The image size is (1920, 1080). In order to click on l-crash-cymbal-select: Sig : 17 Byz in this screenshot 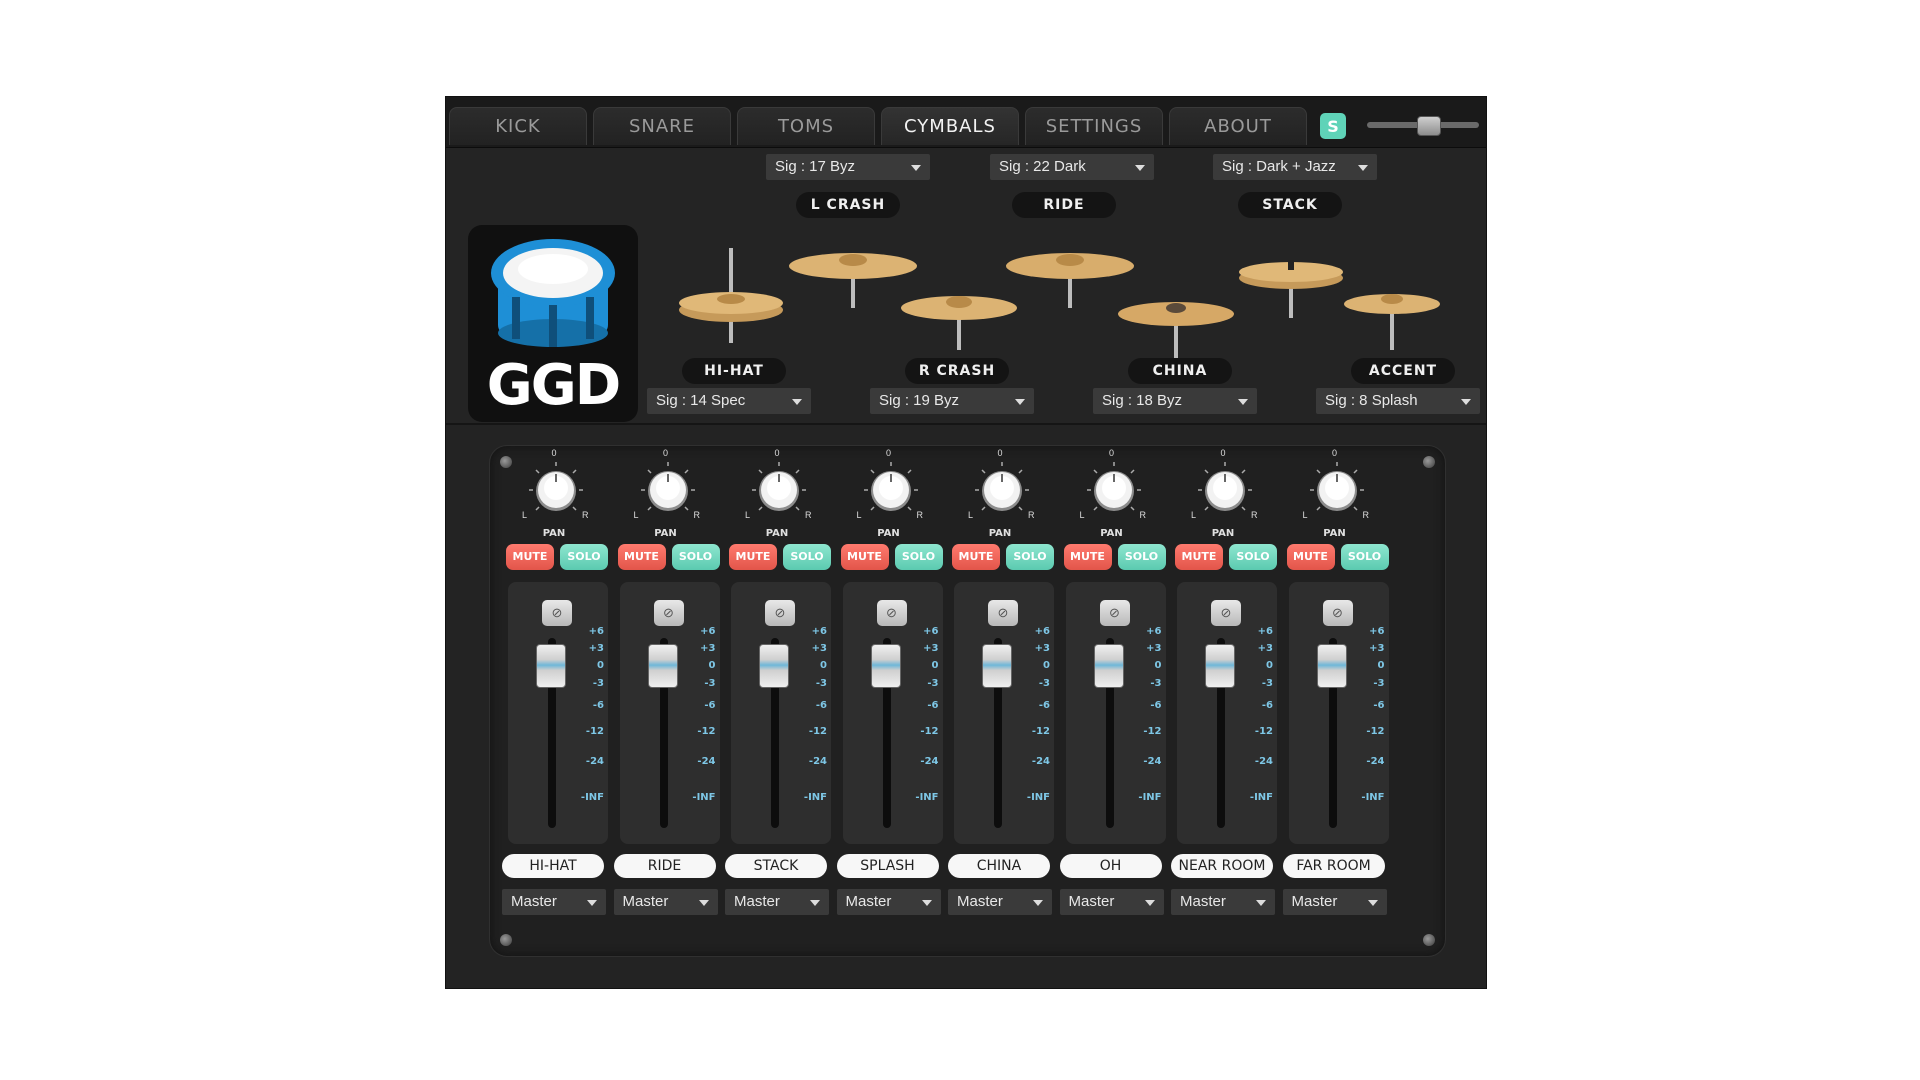, I will do `click(848, 167)`.